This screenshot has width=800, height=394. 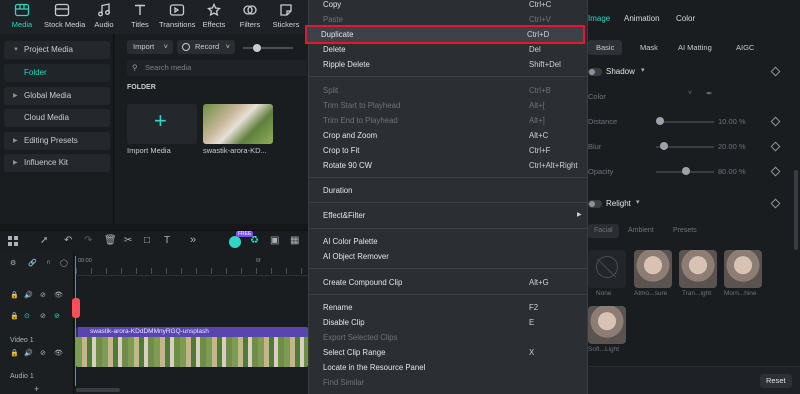 I want to click on menu-item-select-clip-range: Select Clip Range X, so click(x=449, y=352).